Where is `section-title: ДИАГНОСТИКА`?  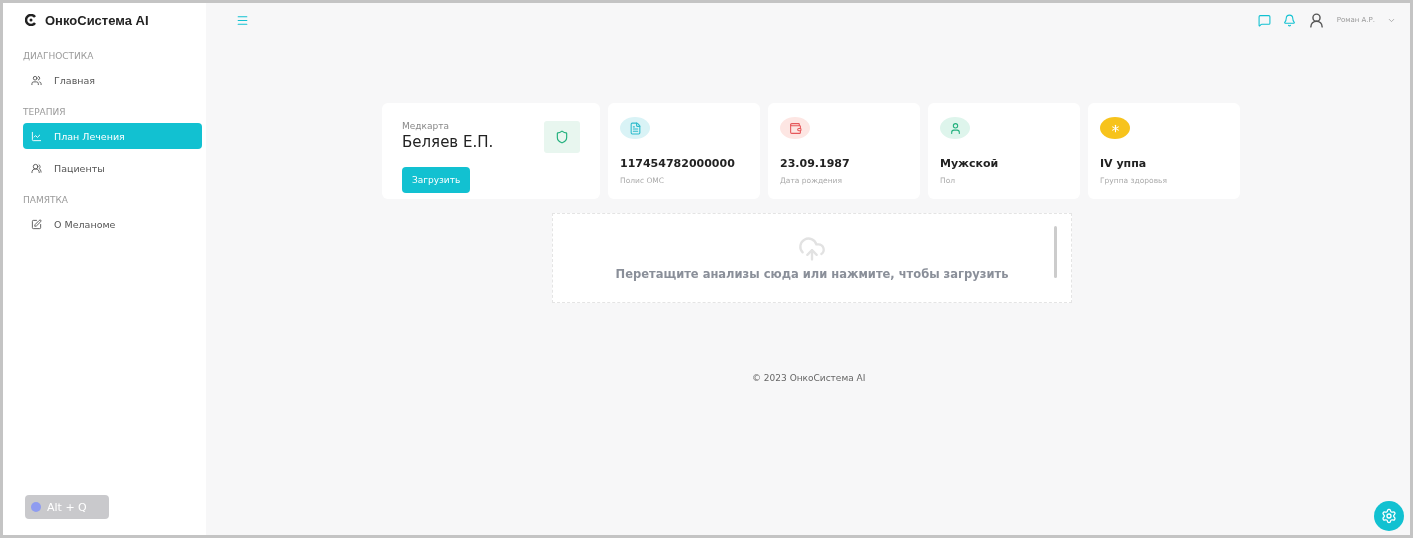
section-title: ДИАГНОСТИКА is located at coordinates (58, 55).